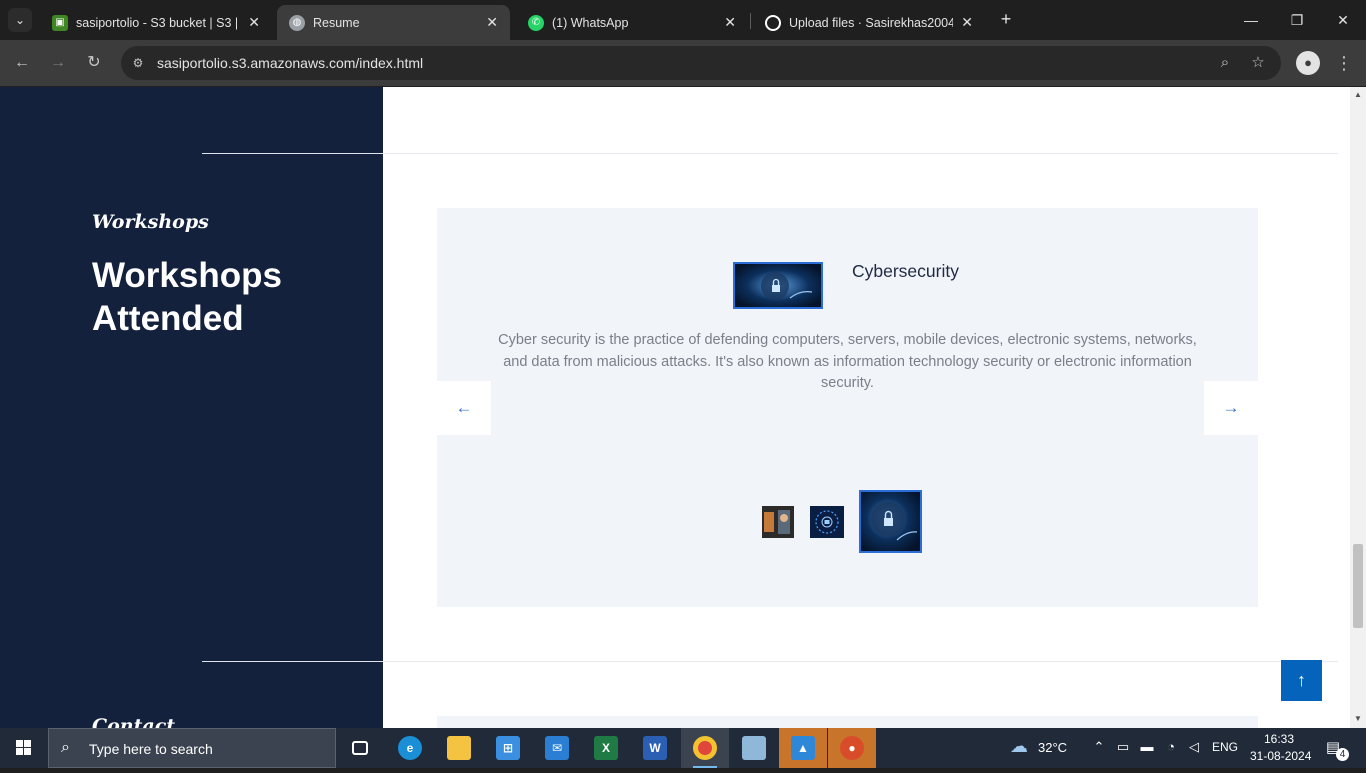 Image resolution: width=1366 pixels, height=773 pixels. I want to click on weather-temperature: 32°C, so click(1052, 747).